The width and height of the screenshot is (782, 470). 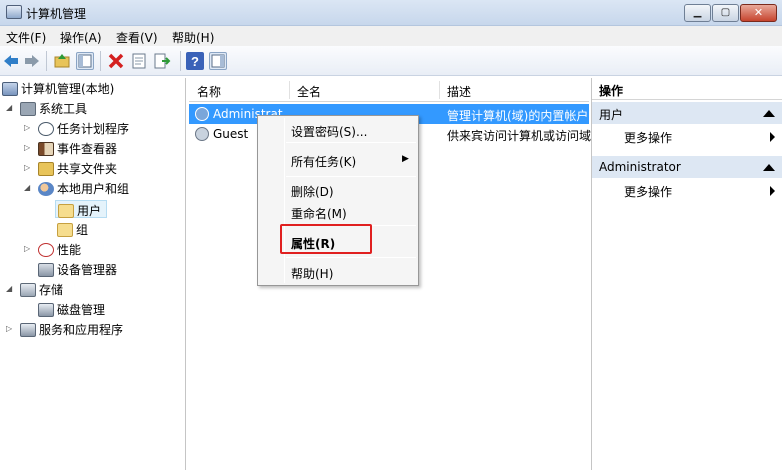 I want to click on back-arrow-icon, so click(x=11, y=61).